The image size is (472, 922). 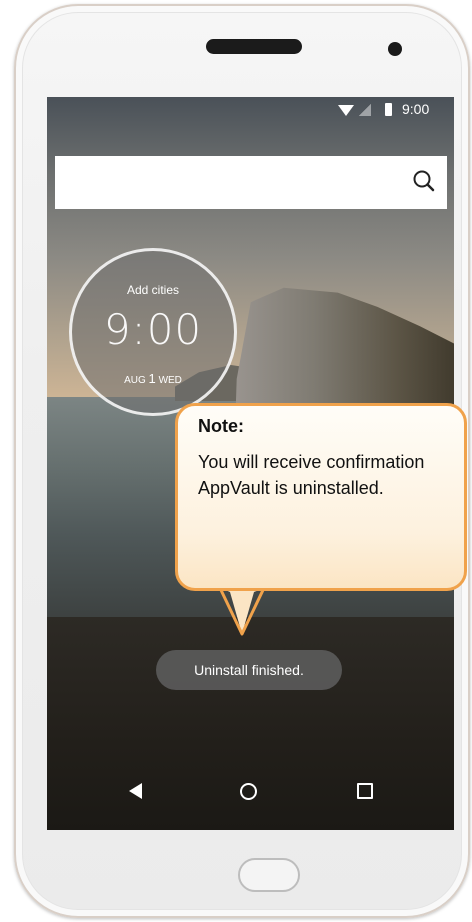 What do you see at coordinates (424, 181) in the screenshot?
I see `search-icon` at bounding box center [424, 181].